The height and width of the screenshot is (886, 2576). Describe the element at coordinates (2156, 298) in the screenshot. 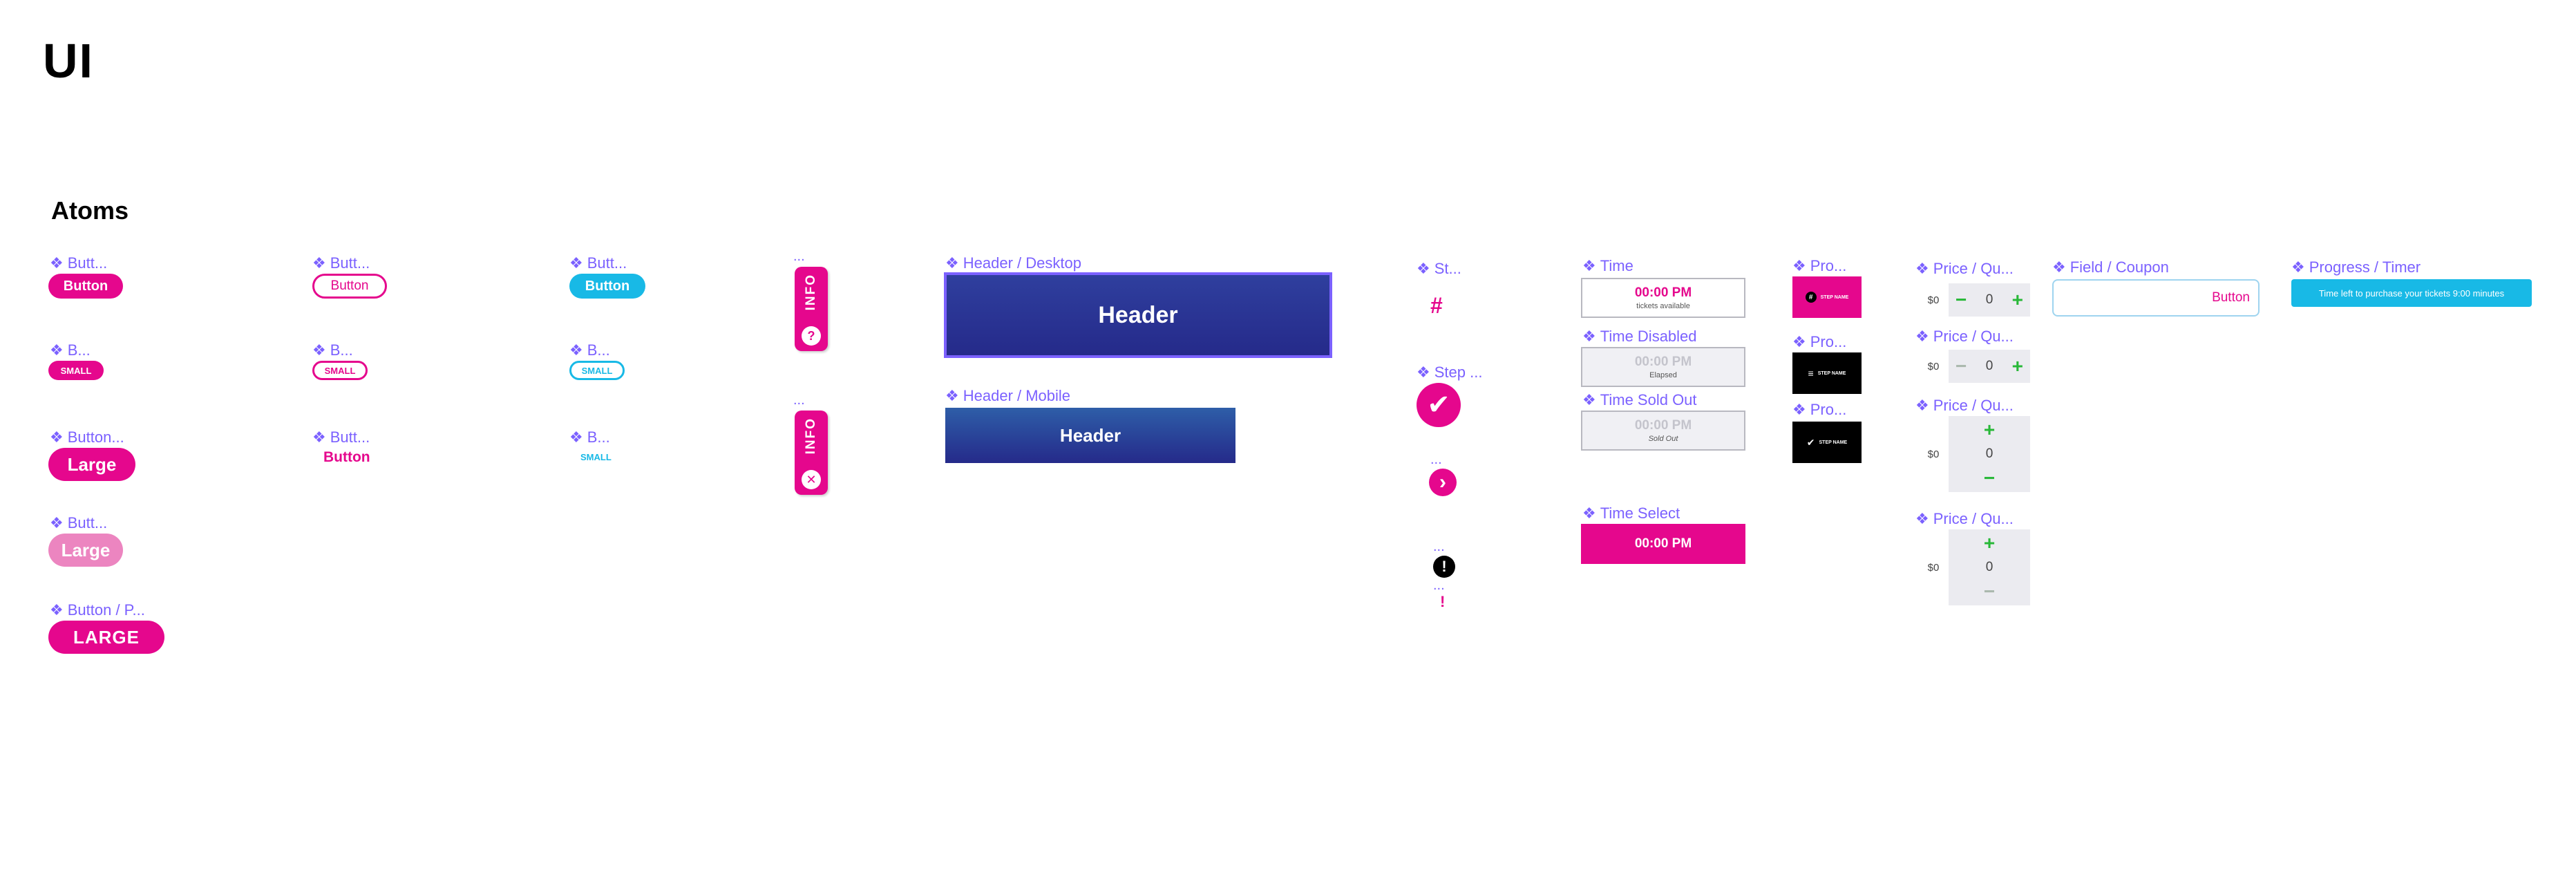

I see `coupon-field: Button` at that location.